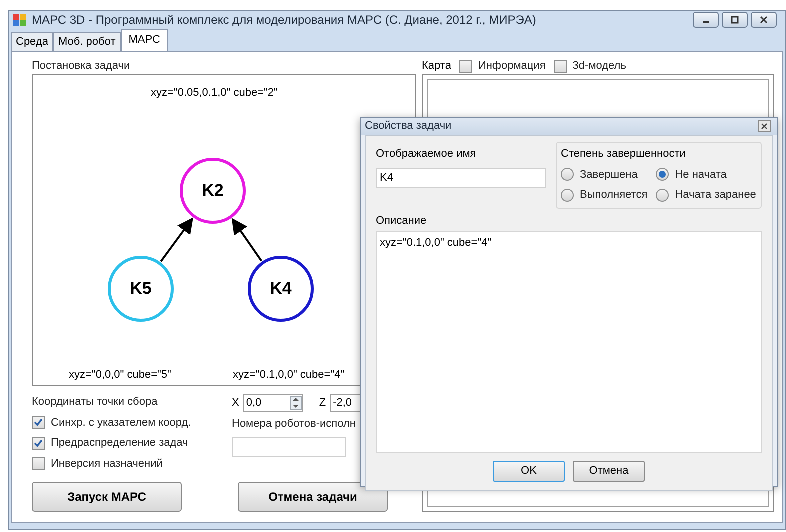  What do you see at coordinates (706, 20) in the screenshot?
I see `minimize-button` at bounding box center [706, 20].